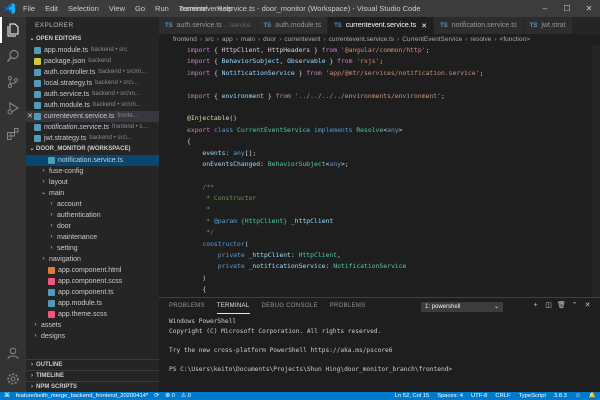 This screenshot has height=400, width=600. I want to click on cursor-position: Ln 52, Col 15, so click(412, 396).